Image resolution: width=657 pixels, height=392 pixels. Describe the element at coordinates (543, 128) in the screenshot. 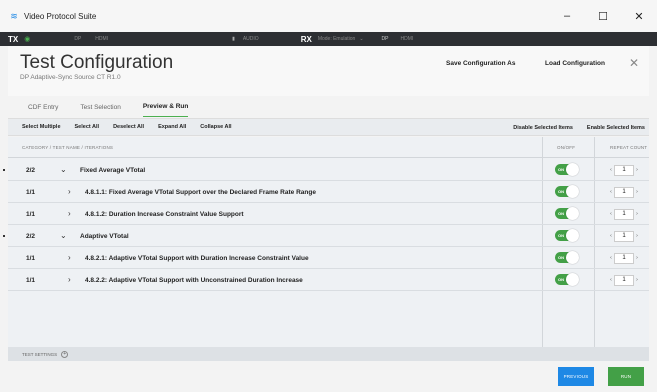

I see `disable-selected-button: Disable Selected Items` at that location.